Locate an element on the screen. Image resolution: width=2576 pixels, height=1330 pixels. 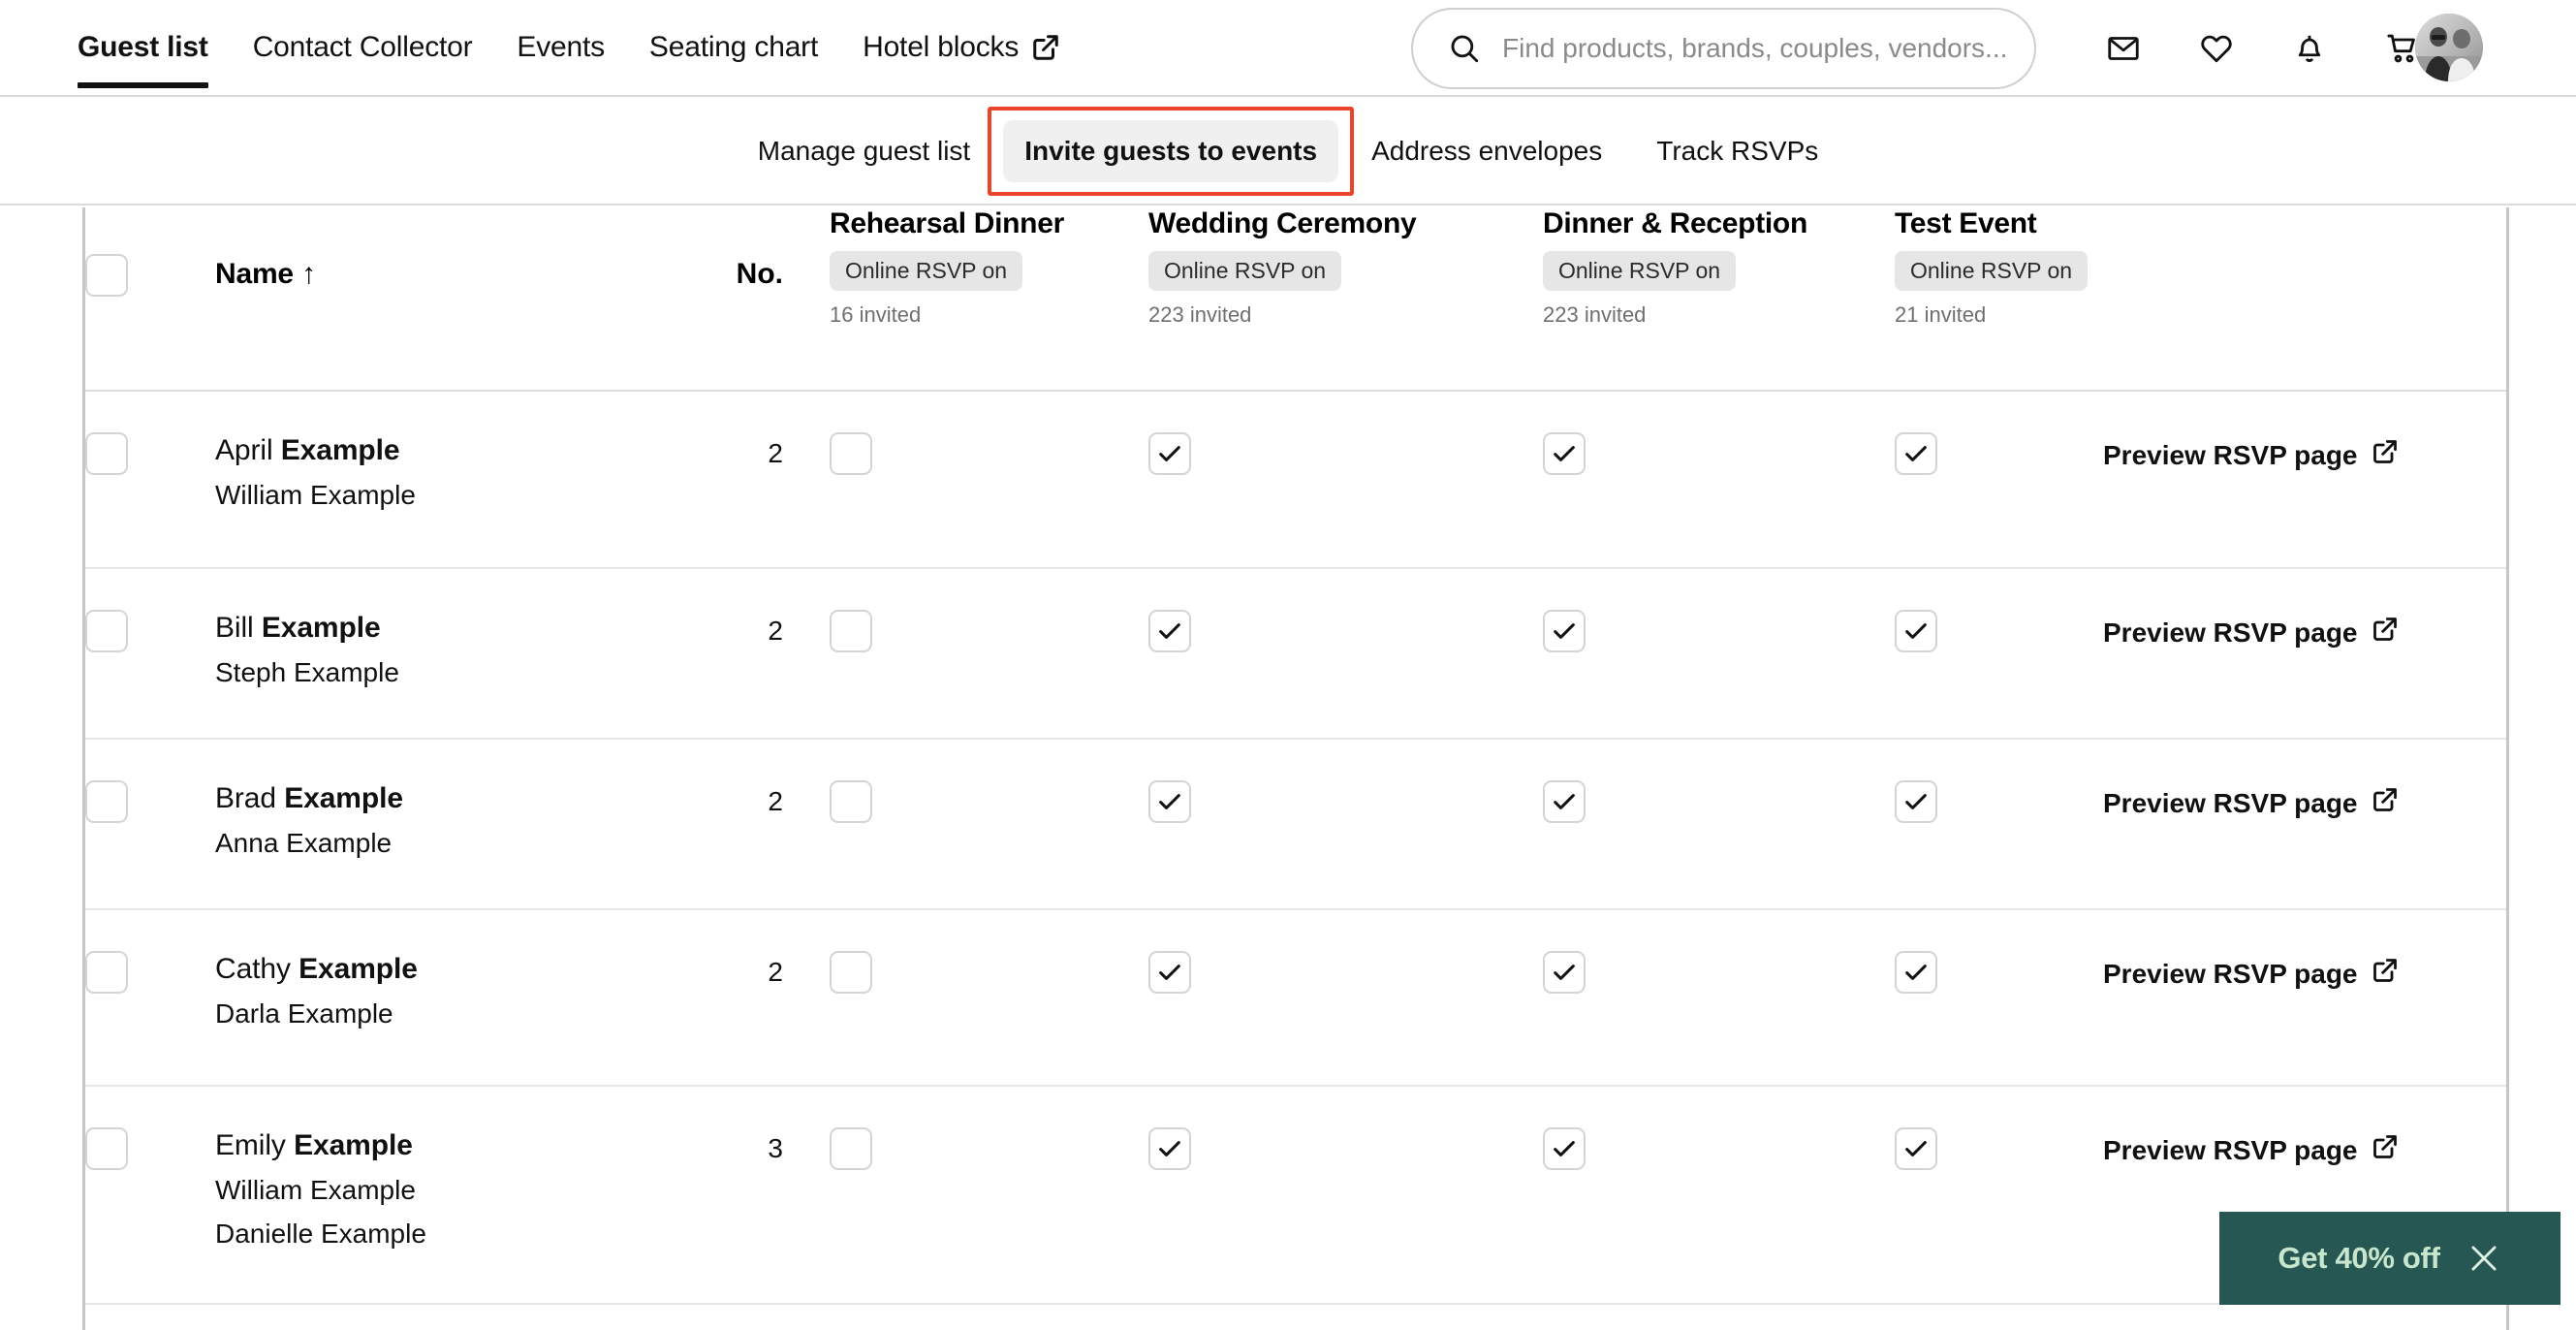
primary-nav-item-events: Events is located at coordinates (561, 48).